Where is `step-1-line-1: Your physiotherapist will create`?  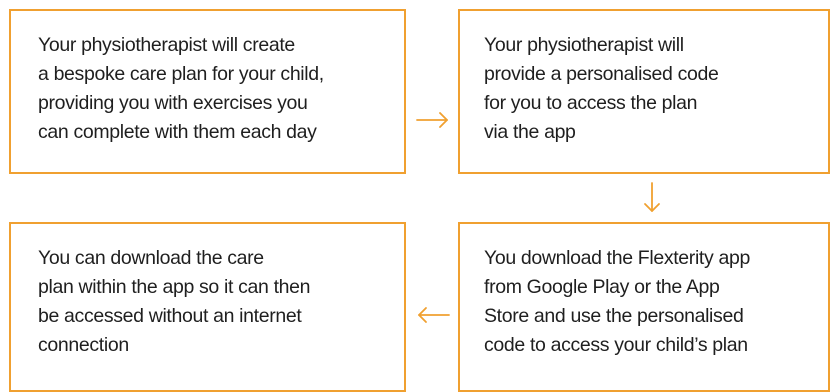 step-1-line-1: Your physiotherapist will create is located at coordinates (166, 45).